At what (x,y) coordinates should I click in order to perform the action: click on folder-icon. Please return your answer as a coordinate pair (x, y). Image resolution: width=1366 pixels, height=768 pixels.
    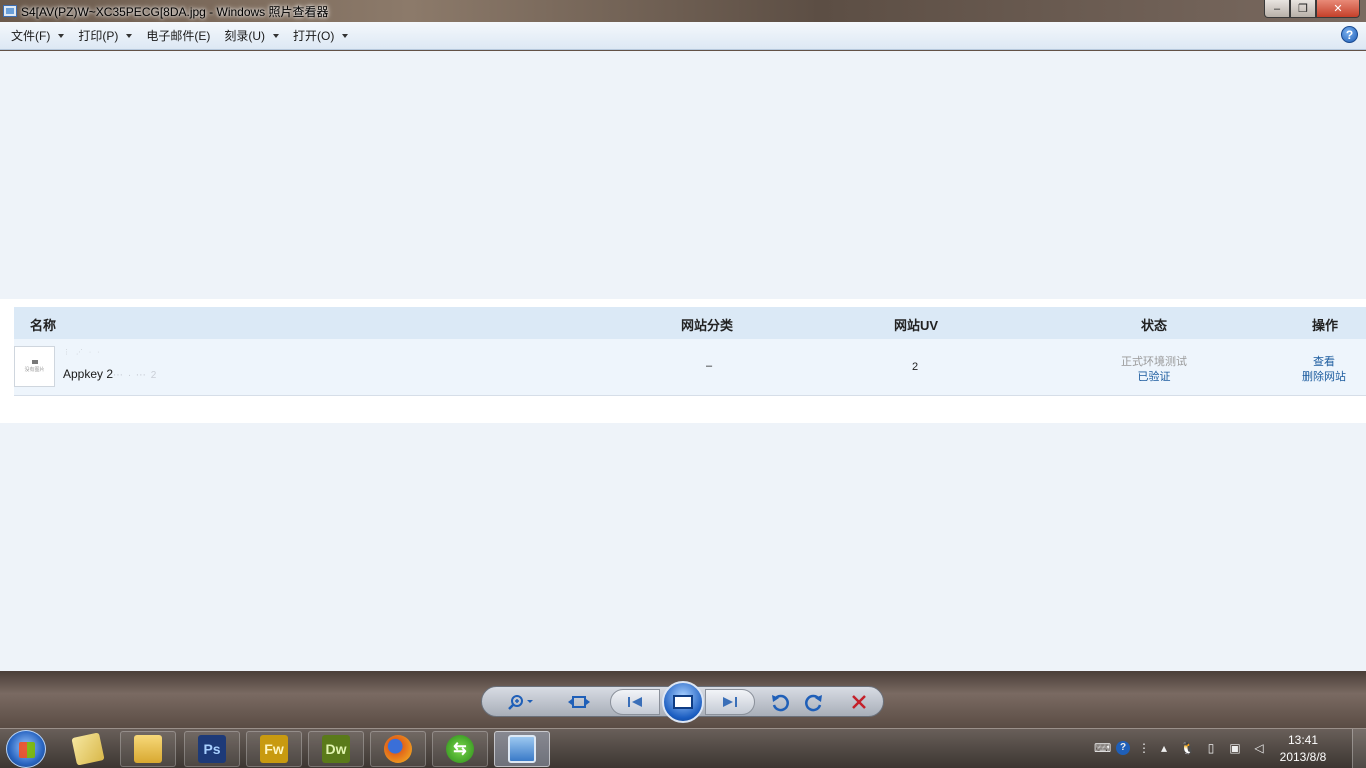
    Looking at the image, I should click on (148, 749).